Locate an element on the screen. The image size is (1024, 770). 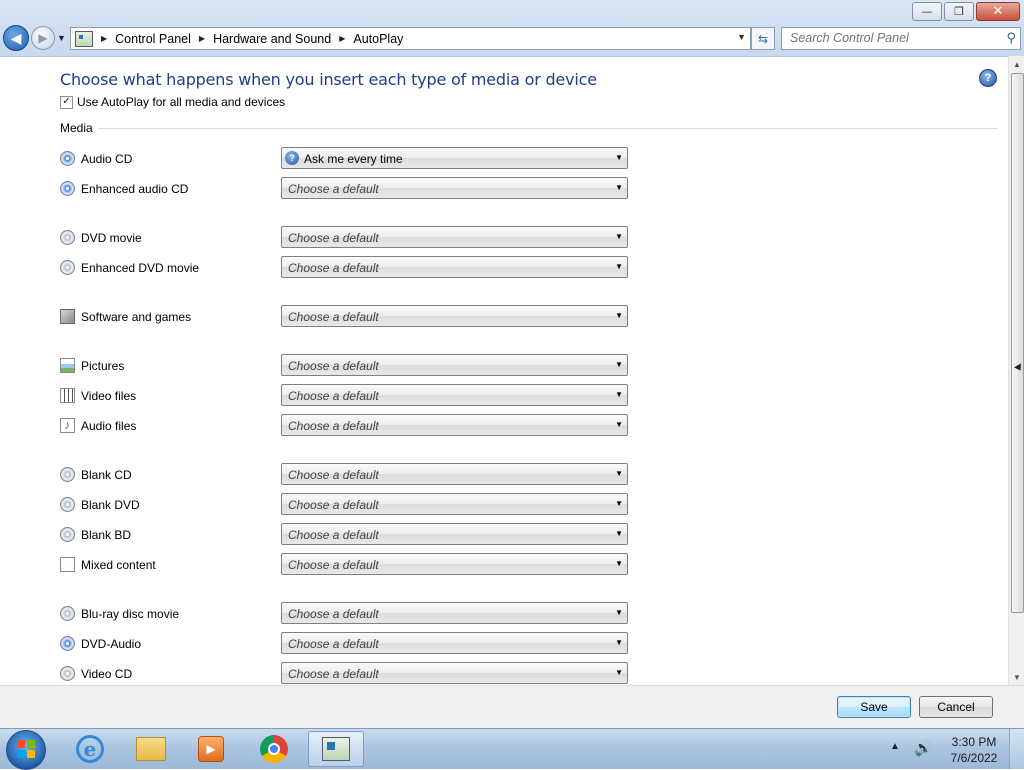
media-player-icon: ▶ is located at coordinates (211, 749).